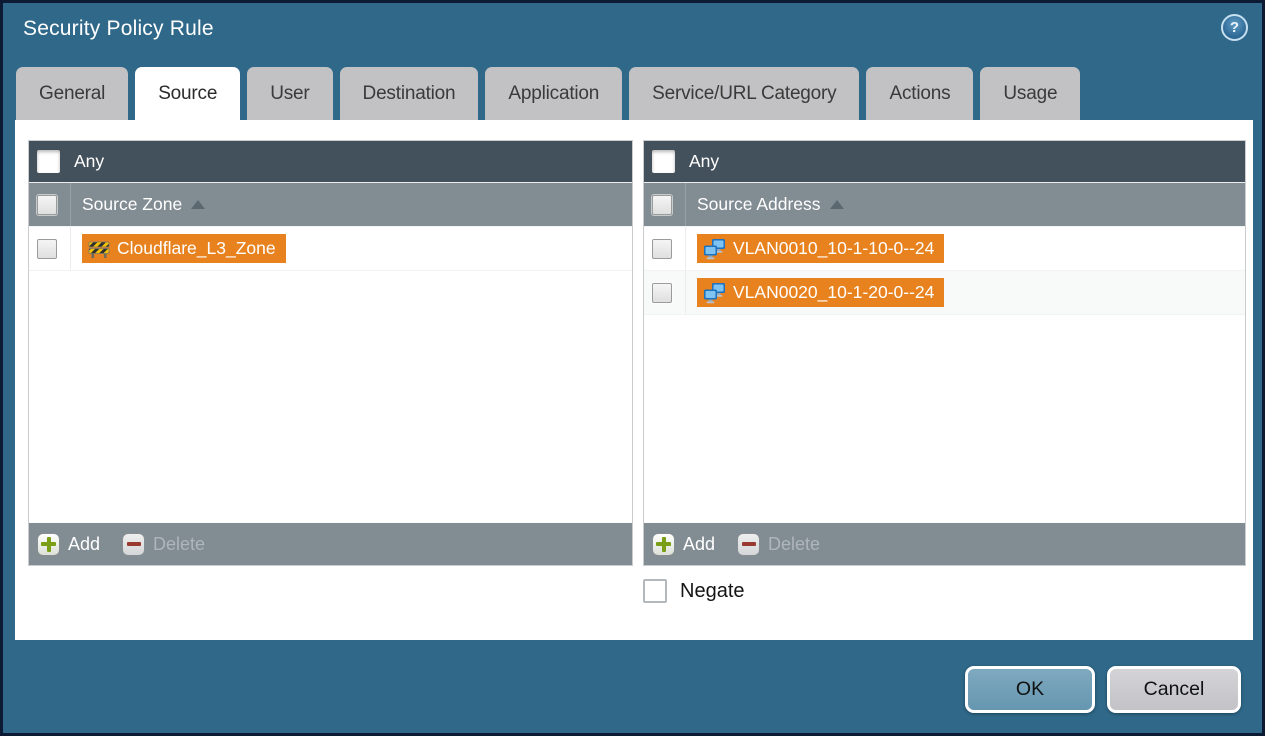 The width and height of the screenshot is (1265, 736). Describe the element at coordinates (744, 93) in the screenshot. I see `tab-service-url-category: Service/URL Category` at that location.